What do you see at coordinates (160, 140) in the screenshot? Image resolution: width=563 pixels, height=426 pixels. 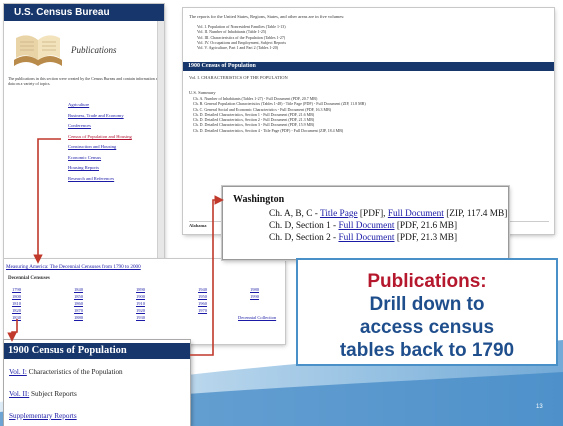 I see `scrollbar` at bounding box center [160, 140].